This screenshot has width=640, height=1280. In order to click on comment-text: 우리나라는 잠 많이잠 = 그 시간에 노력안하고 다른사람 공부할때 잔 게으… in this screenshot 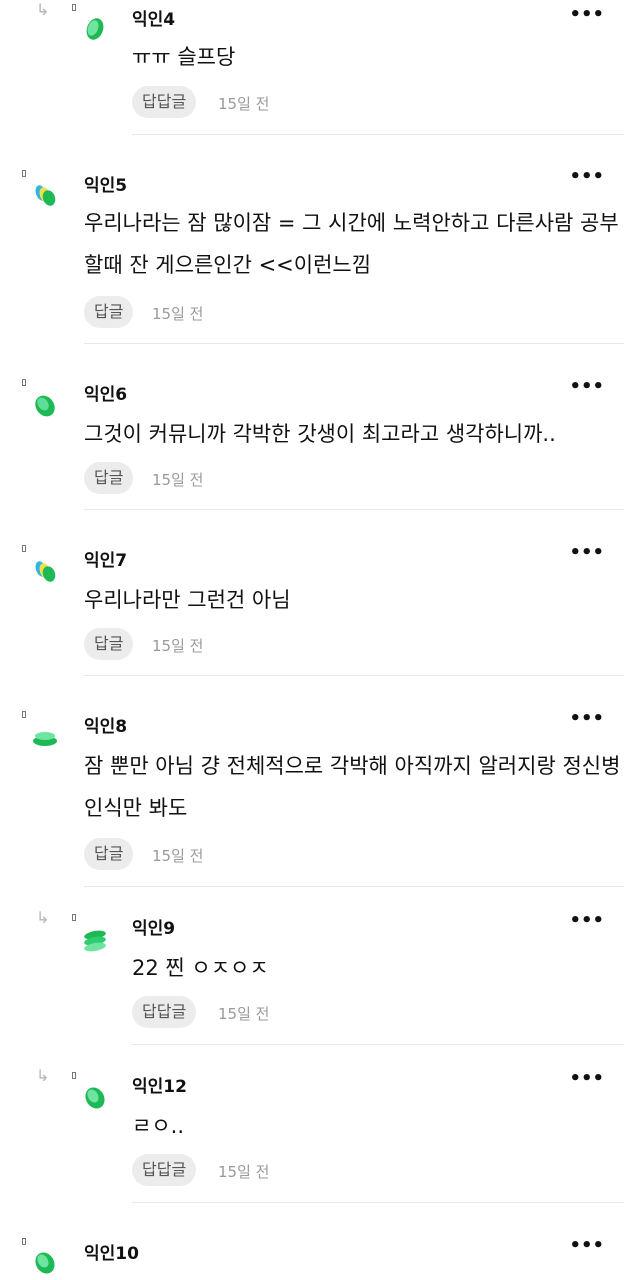, I will do `click(351, 244)`.